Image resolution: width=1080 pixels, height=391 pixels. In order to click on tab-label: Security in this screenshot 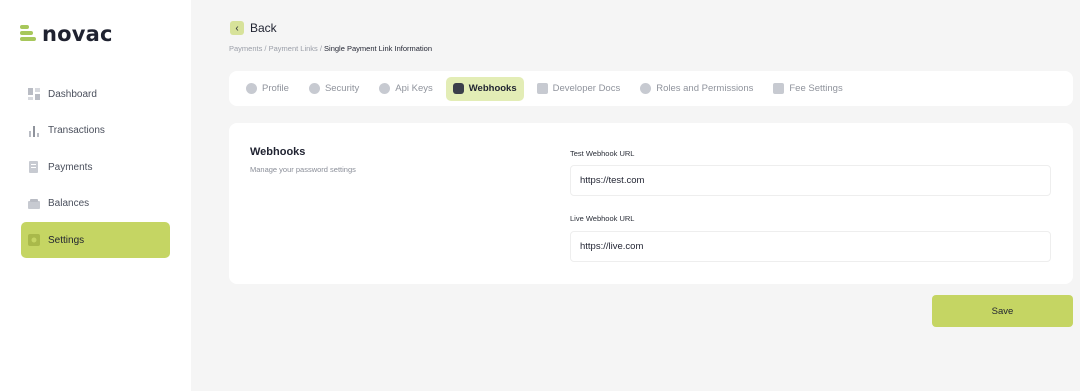, I will do `click(342, 88)`.